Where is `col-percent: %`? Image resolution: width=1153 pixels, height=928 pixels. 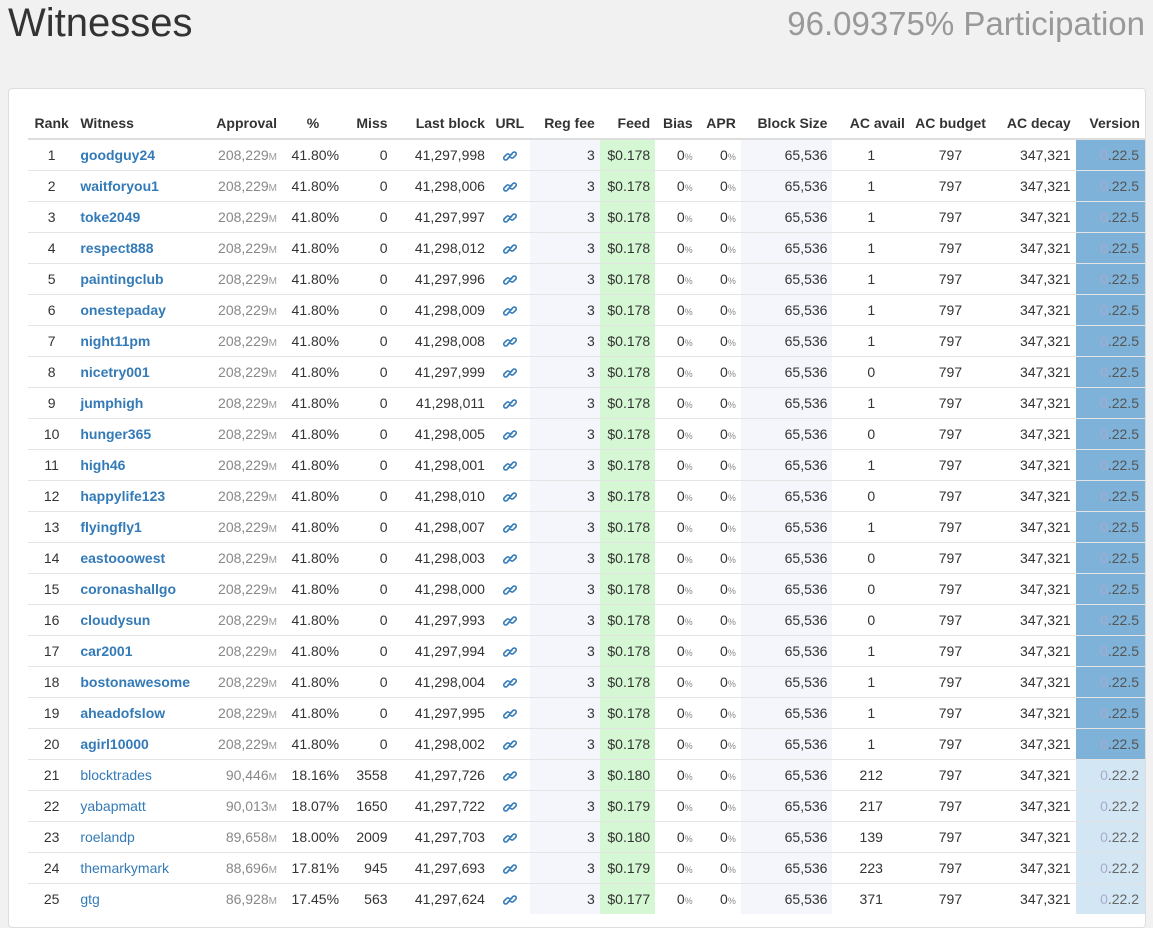 col-percent: % is located at coordinates (313, 123).